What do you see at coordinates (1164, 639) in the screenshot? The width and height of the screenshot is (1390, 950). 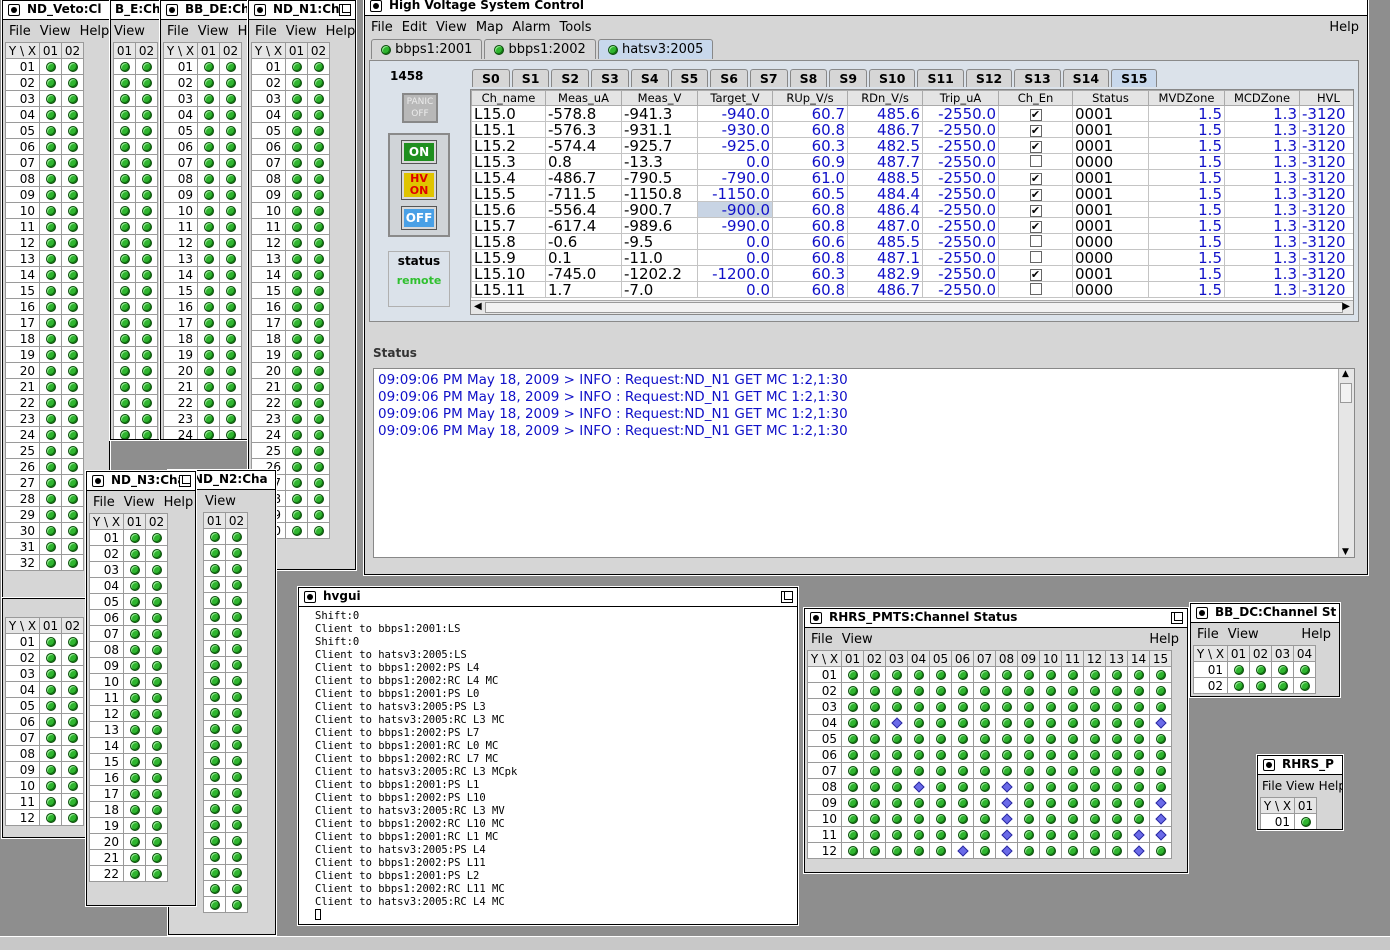 I see `menu-help: Help` at bounding box center [1164, 639].